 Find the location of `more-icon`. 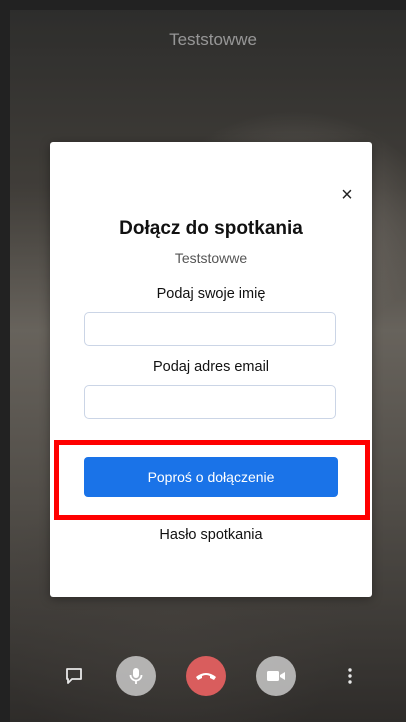

more-icon is located at coordinates (350, 676).